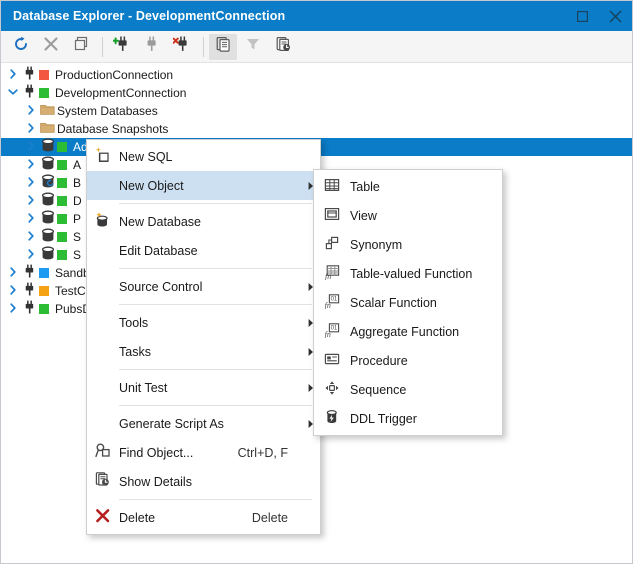 This screenshot has height=564, width=633. What do you see at coordinates (316, 129) in the screenshot?
I see `tree-item: Database Snapshots` at bounding box center [316, 129].